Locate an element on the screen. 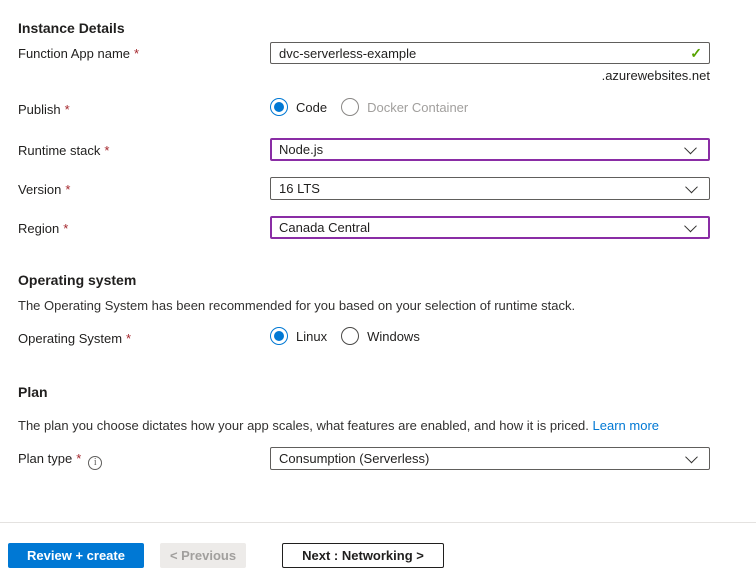  function-app-name-input is located at coordinates (490, 53).